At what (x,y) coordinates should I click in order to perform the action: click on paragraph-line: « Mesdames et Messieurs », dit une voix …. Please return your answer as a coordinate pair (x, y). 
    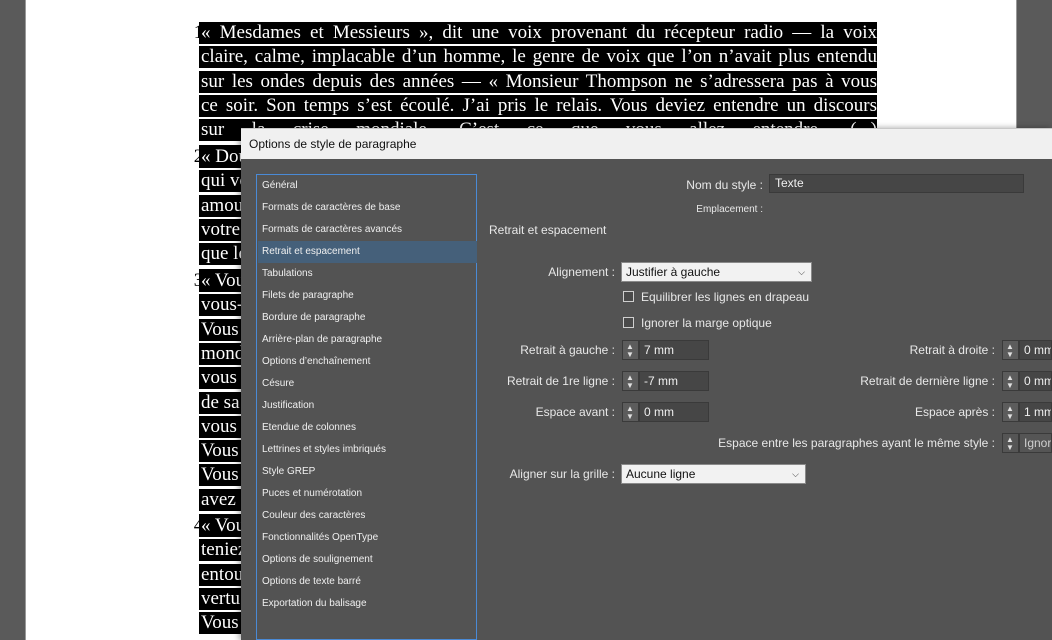
    Looking at the image, I should click on (538, 33).